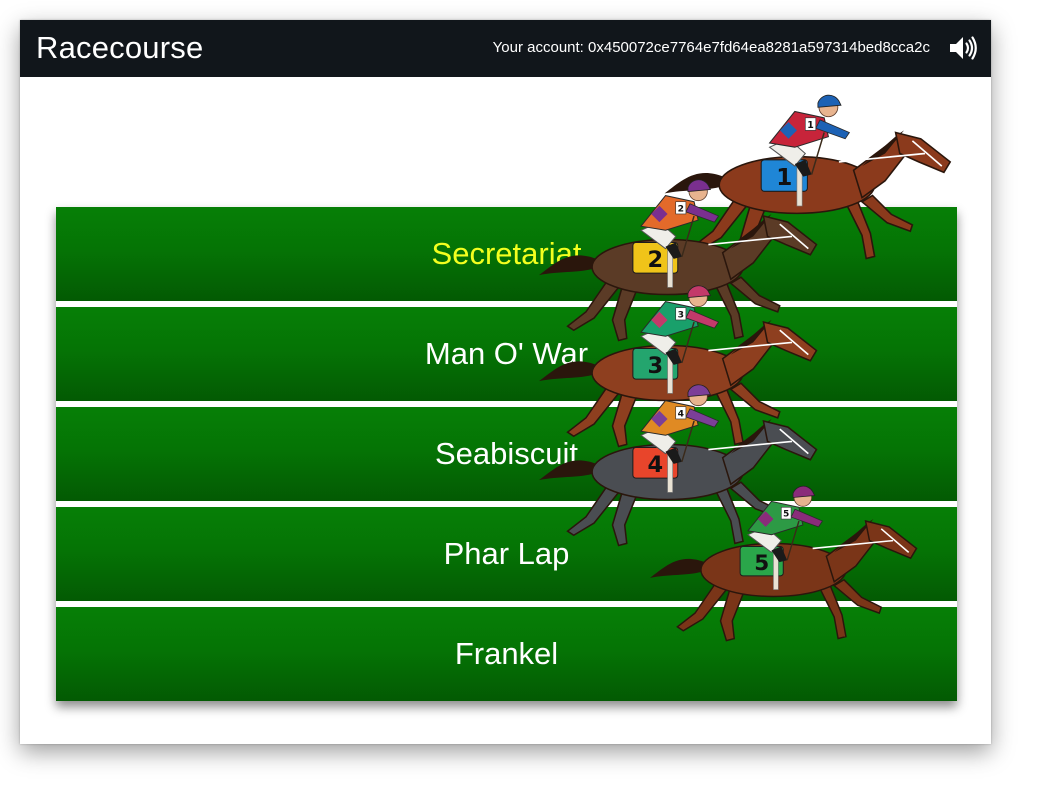 The height and width of the screenshot is (796, 1041). I want to click on lane-2: Man O' War, so click(506, 354).